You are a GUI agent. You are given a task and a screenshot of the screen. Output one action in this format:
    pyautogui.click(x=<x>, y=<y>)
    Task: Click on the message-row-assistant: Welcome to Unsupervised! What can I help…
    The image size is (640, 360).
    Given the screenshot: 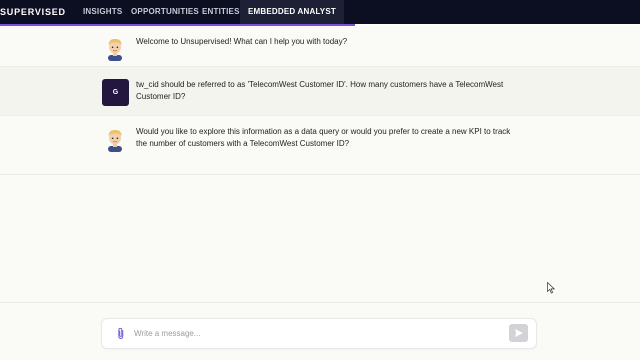 What is the action you would take?
    pyautogui.click(x=320, y=46)
    